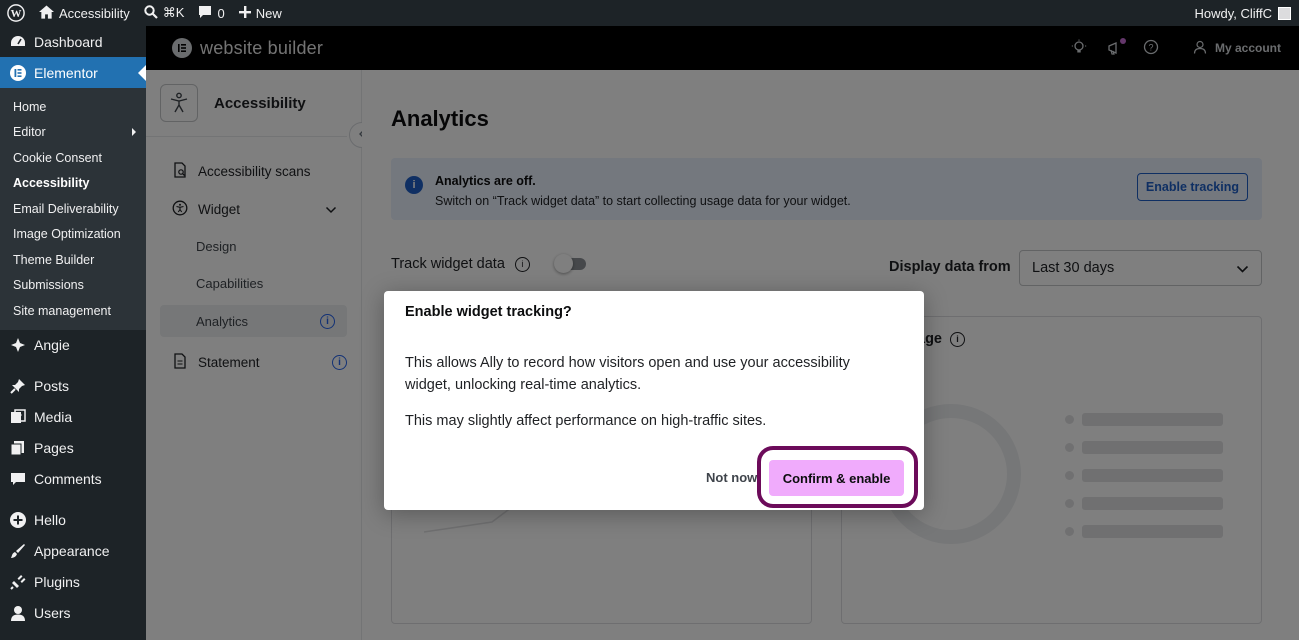 Image resolution: width=1299 pixels, height=640 pixels. Describe the element at coordinates (73, 520) in the screenshot. I see `menu-hello: Hello` at that location.